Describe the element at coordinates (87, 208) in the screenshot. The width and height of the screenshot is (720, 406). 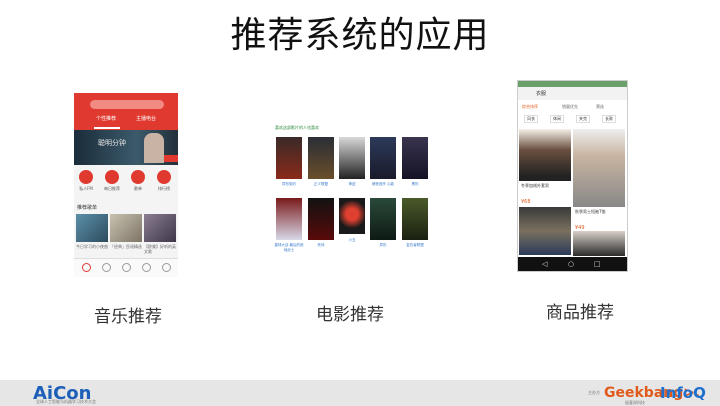
I see `music-section-title: 推荐歌单` at that location.